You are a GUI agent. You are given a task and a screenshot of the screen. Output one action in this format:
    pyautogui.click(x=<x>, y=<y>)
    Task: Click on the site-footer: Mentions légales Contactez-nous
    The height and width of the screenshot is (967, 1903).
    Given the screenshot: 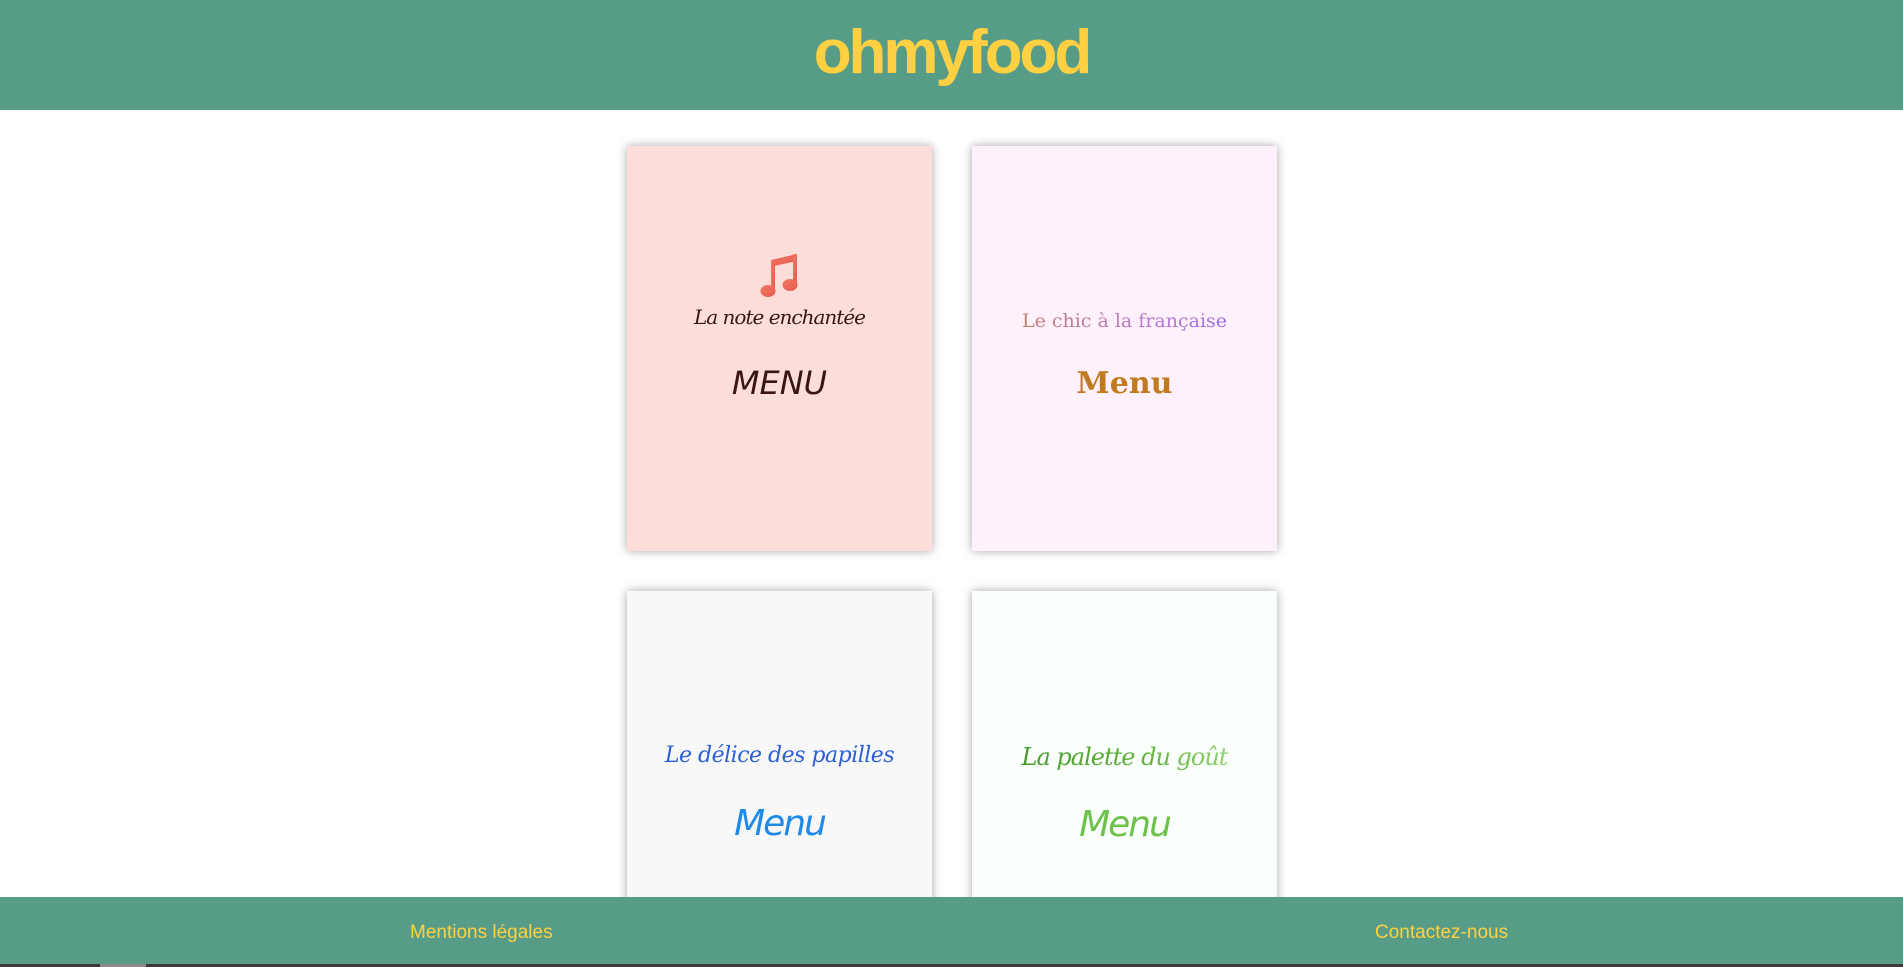 What is the action you would take?
    pyautogui.click(x=951, y=932)
    